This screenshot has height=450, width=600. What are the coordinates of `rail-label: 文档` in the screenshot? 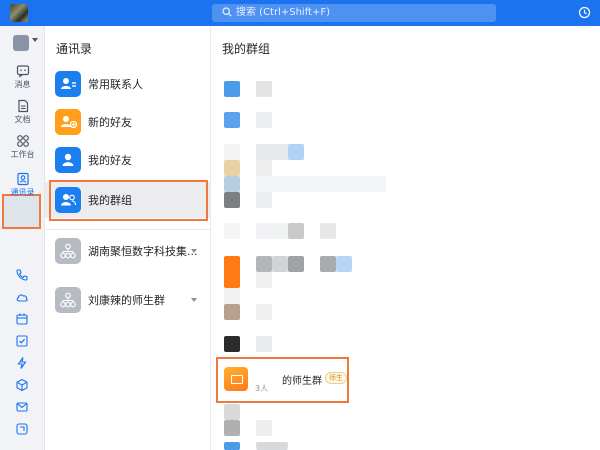 It's located at (22, 119).